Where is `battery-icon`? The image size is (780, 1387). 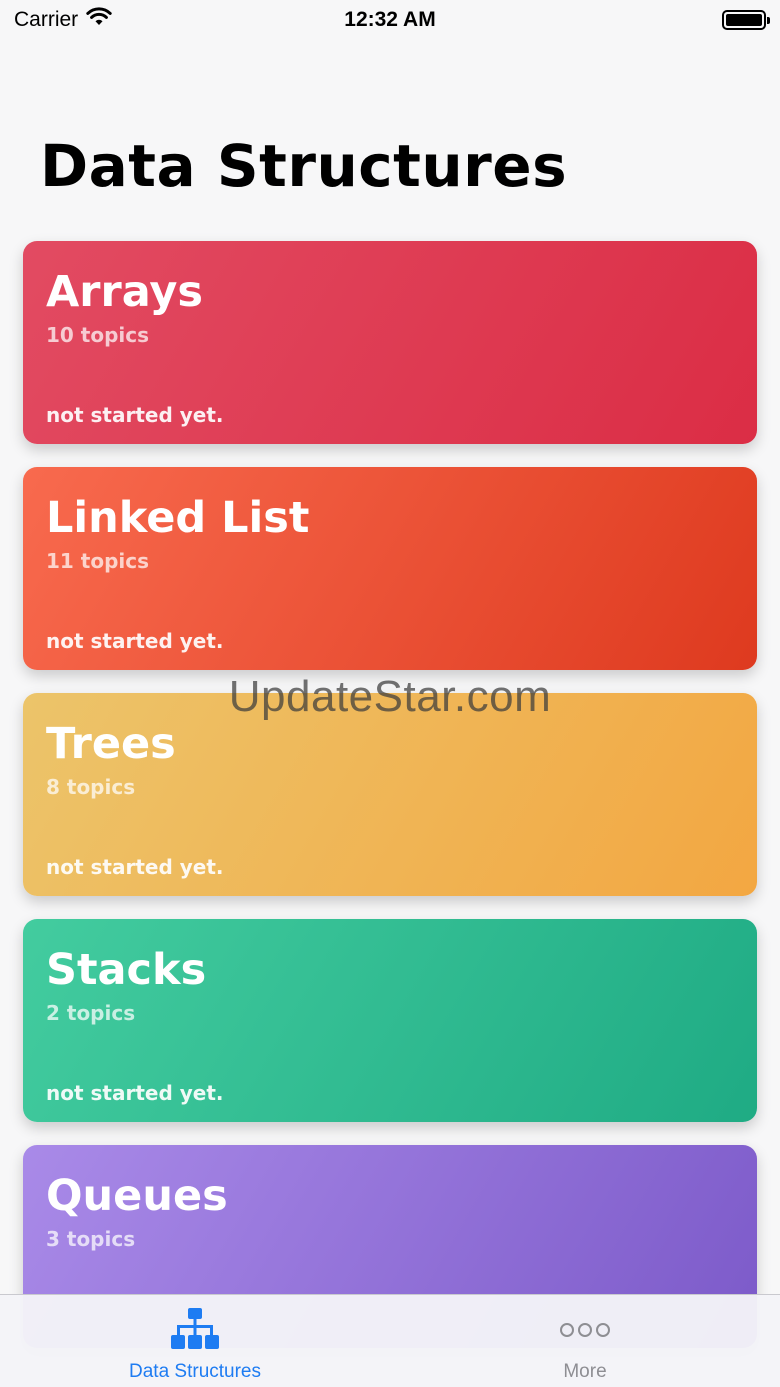
battery-icon is located at coordinates (746, 20).